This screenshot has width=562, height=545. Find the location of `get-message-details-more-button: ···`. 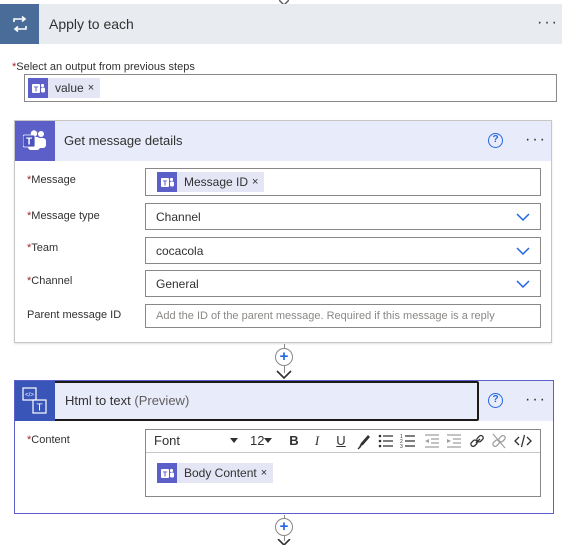

get-message-details-more-button: ··· is located at coordinates (536, 140).